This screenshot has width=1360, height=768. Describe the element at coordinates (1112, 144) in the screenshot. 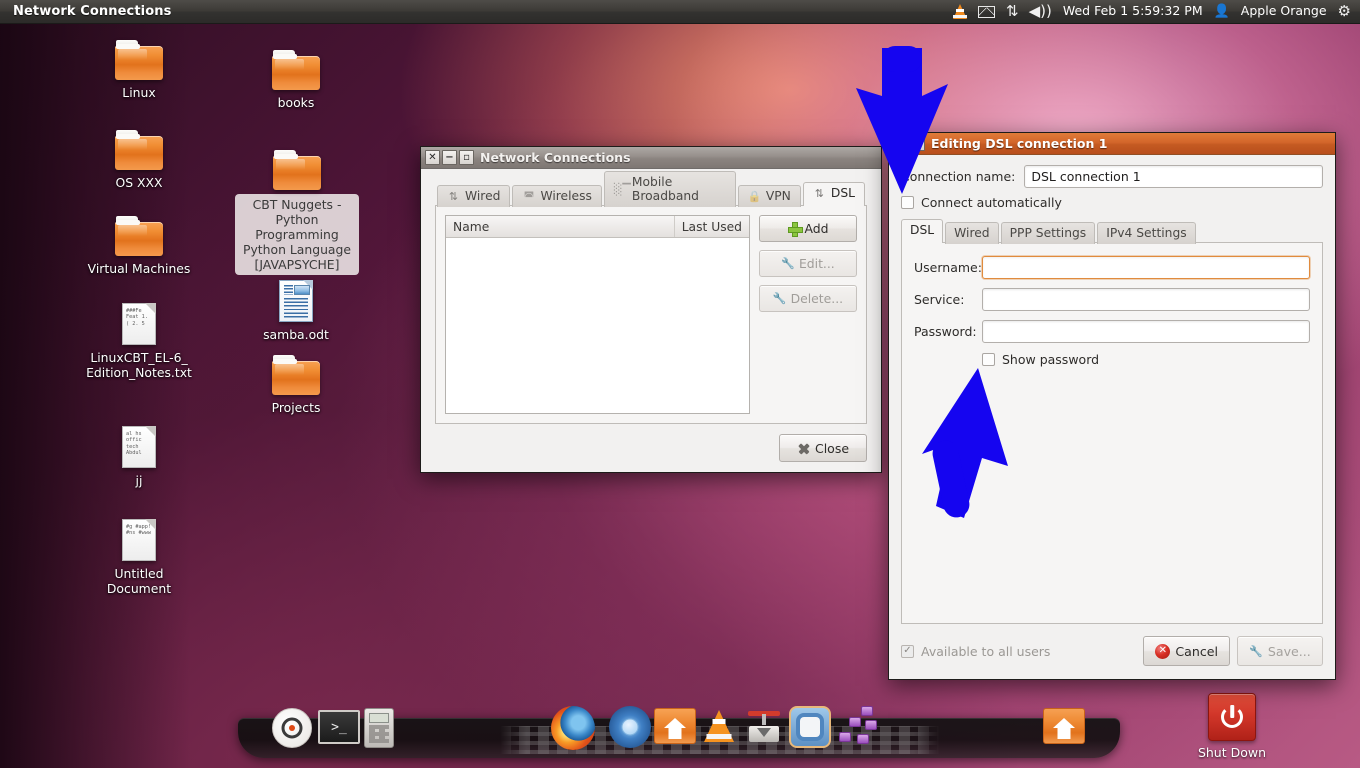

I see `dsl-editor-titlebar: − ▫ Editing DSL connection 1` at that location.